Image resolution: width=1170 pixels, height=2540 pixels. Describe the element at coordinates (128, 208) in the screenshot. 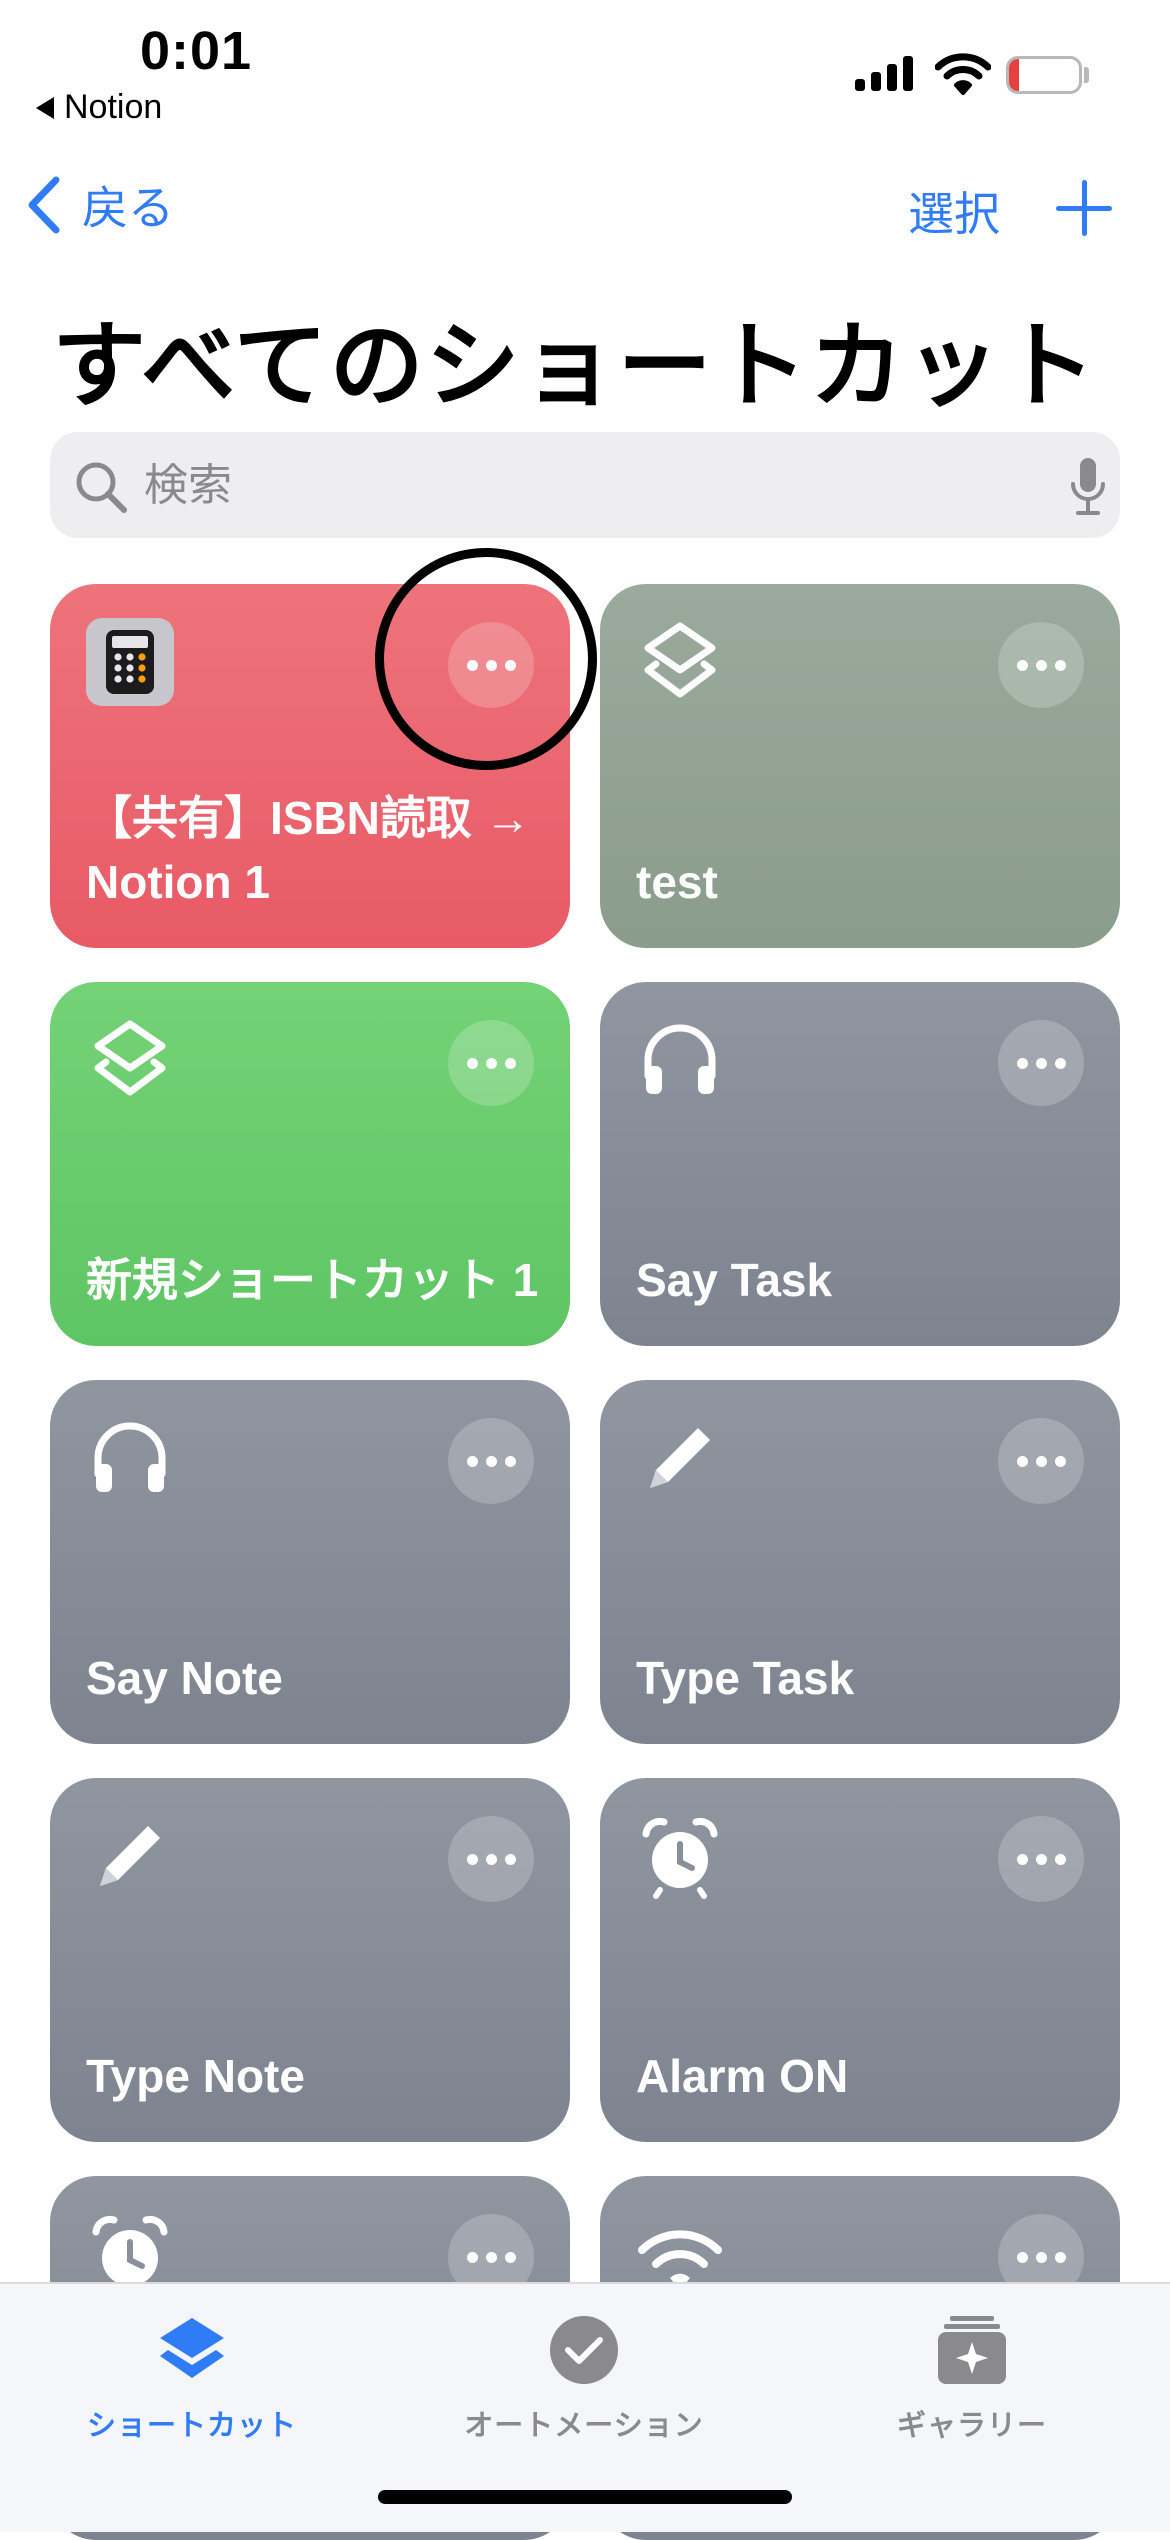

I see `back-label: 戻る` at that location.